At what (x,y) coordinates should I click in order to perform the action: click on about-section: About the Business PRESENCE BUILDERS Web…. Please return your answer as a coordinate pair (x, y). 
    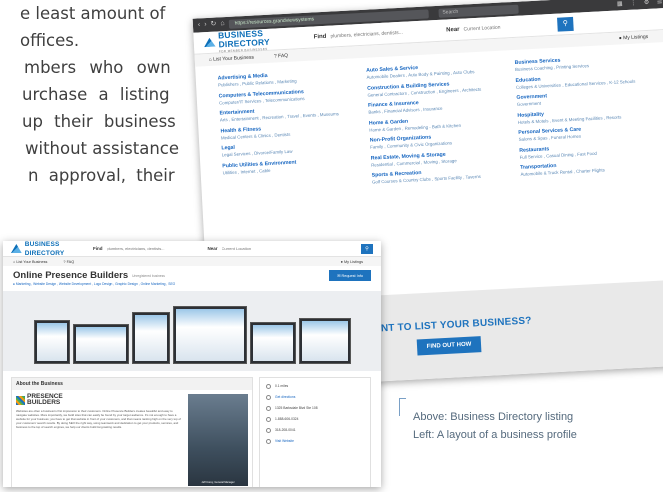
    Looking at the image, I should click on (192, 429).